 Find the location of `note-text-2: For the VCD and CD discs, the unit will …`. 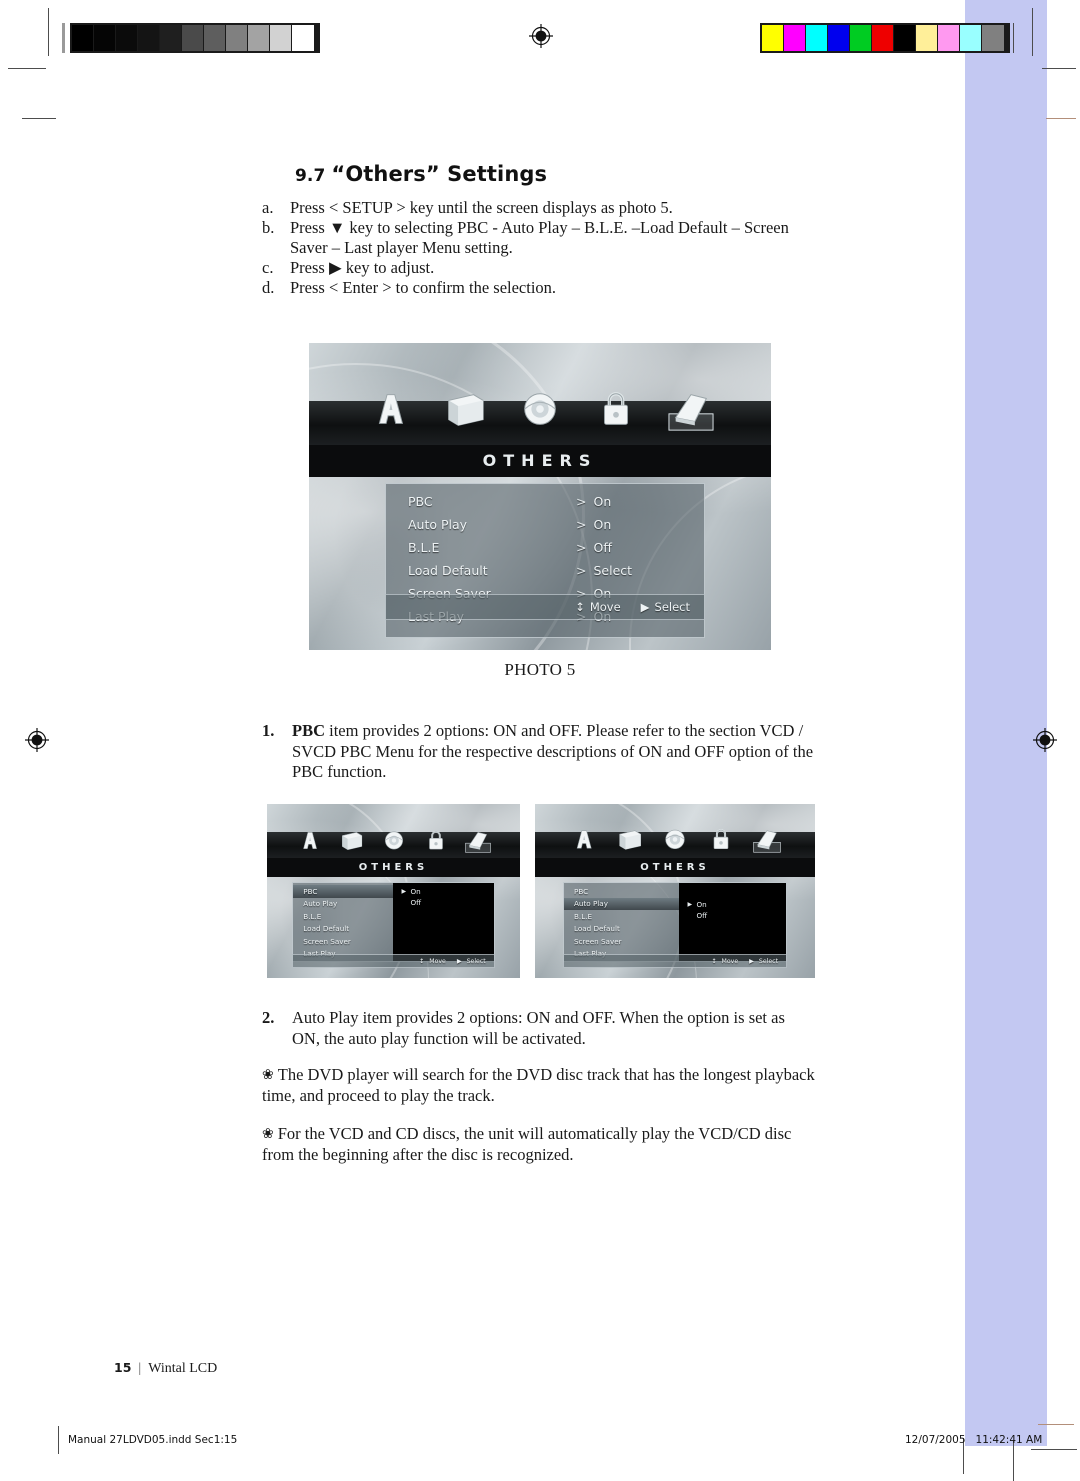

note-text-2: For the VCD and CD discs, the unit will … is located at coordinates (527, 1144).